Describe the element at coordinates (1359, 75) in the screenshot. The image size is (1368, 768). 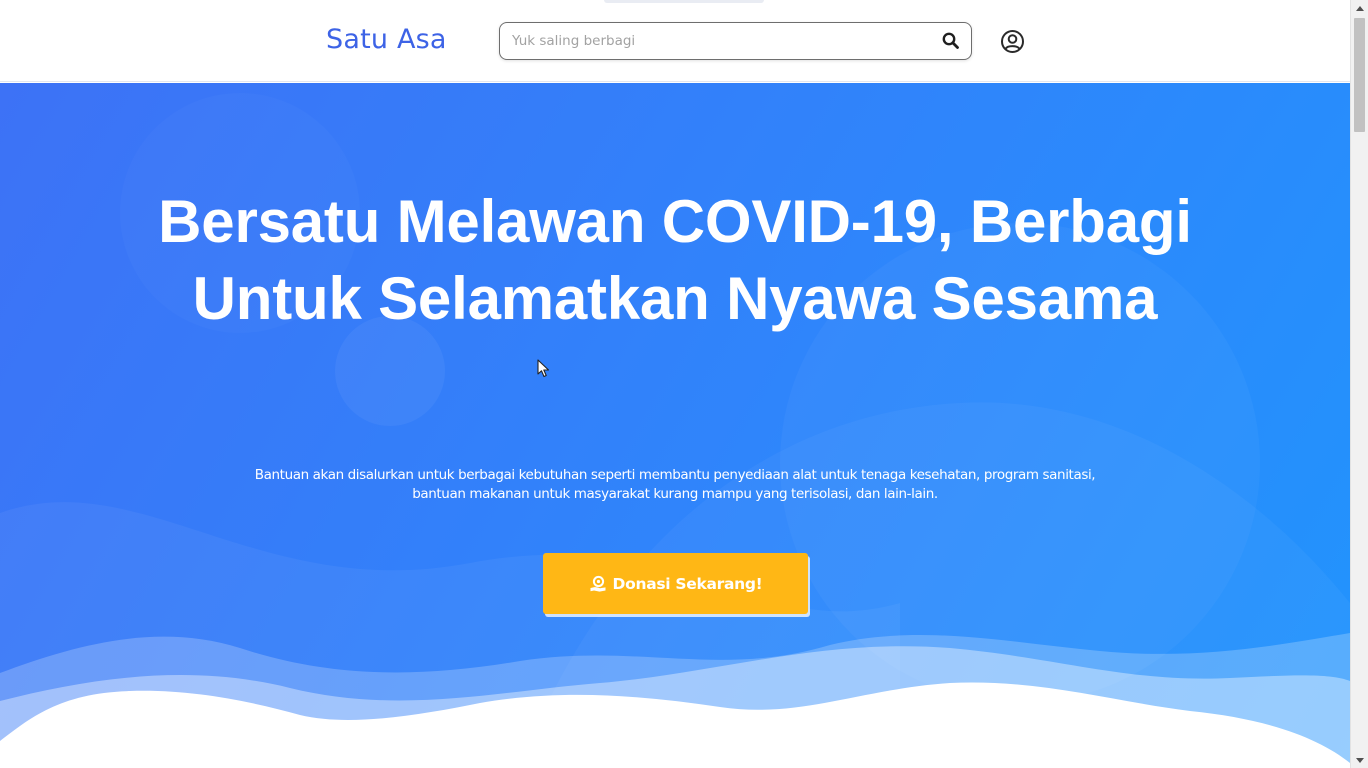
I see `scrollbar-thumb` at that location.